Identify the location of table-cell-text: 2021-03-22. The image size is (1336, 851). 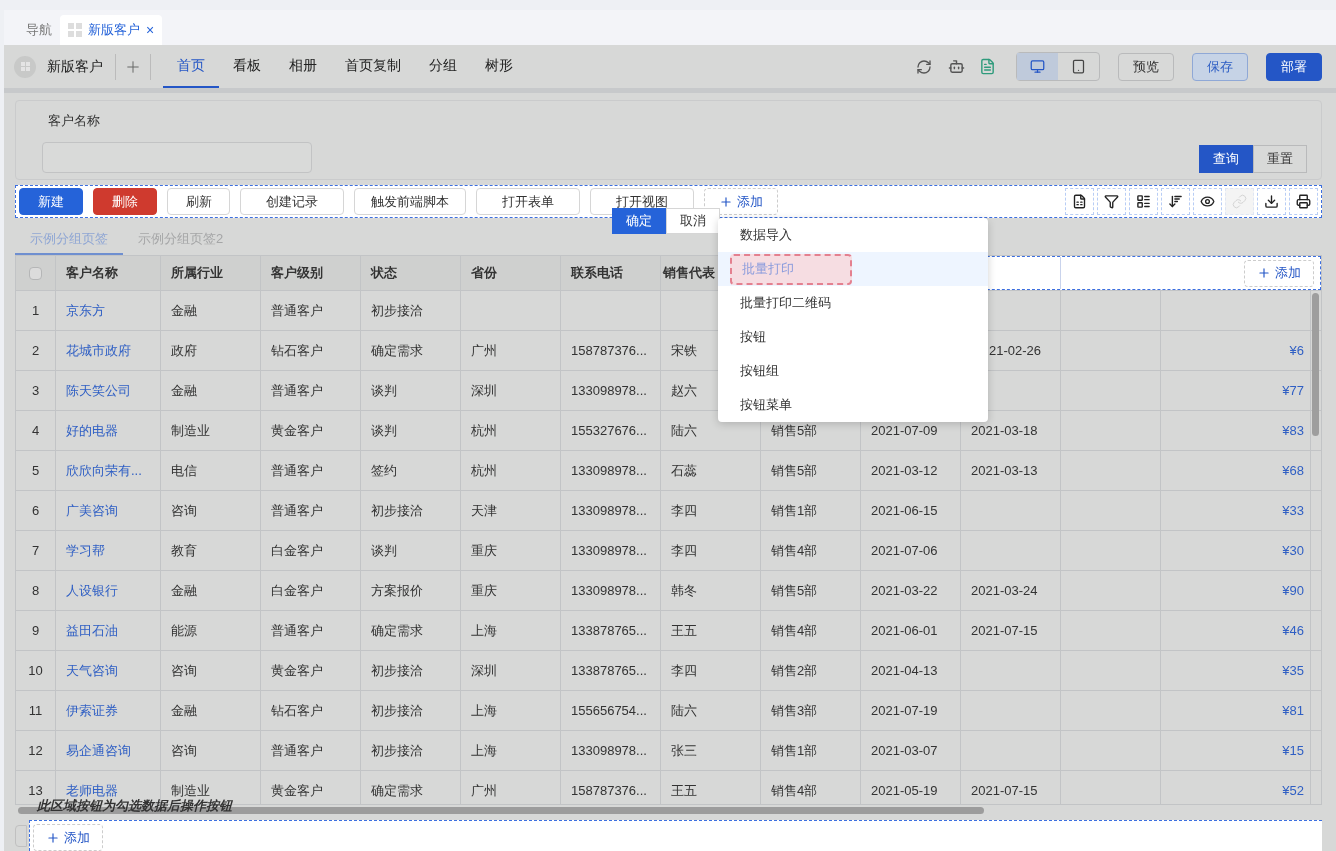
(904, 590).